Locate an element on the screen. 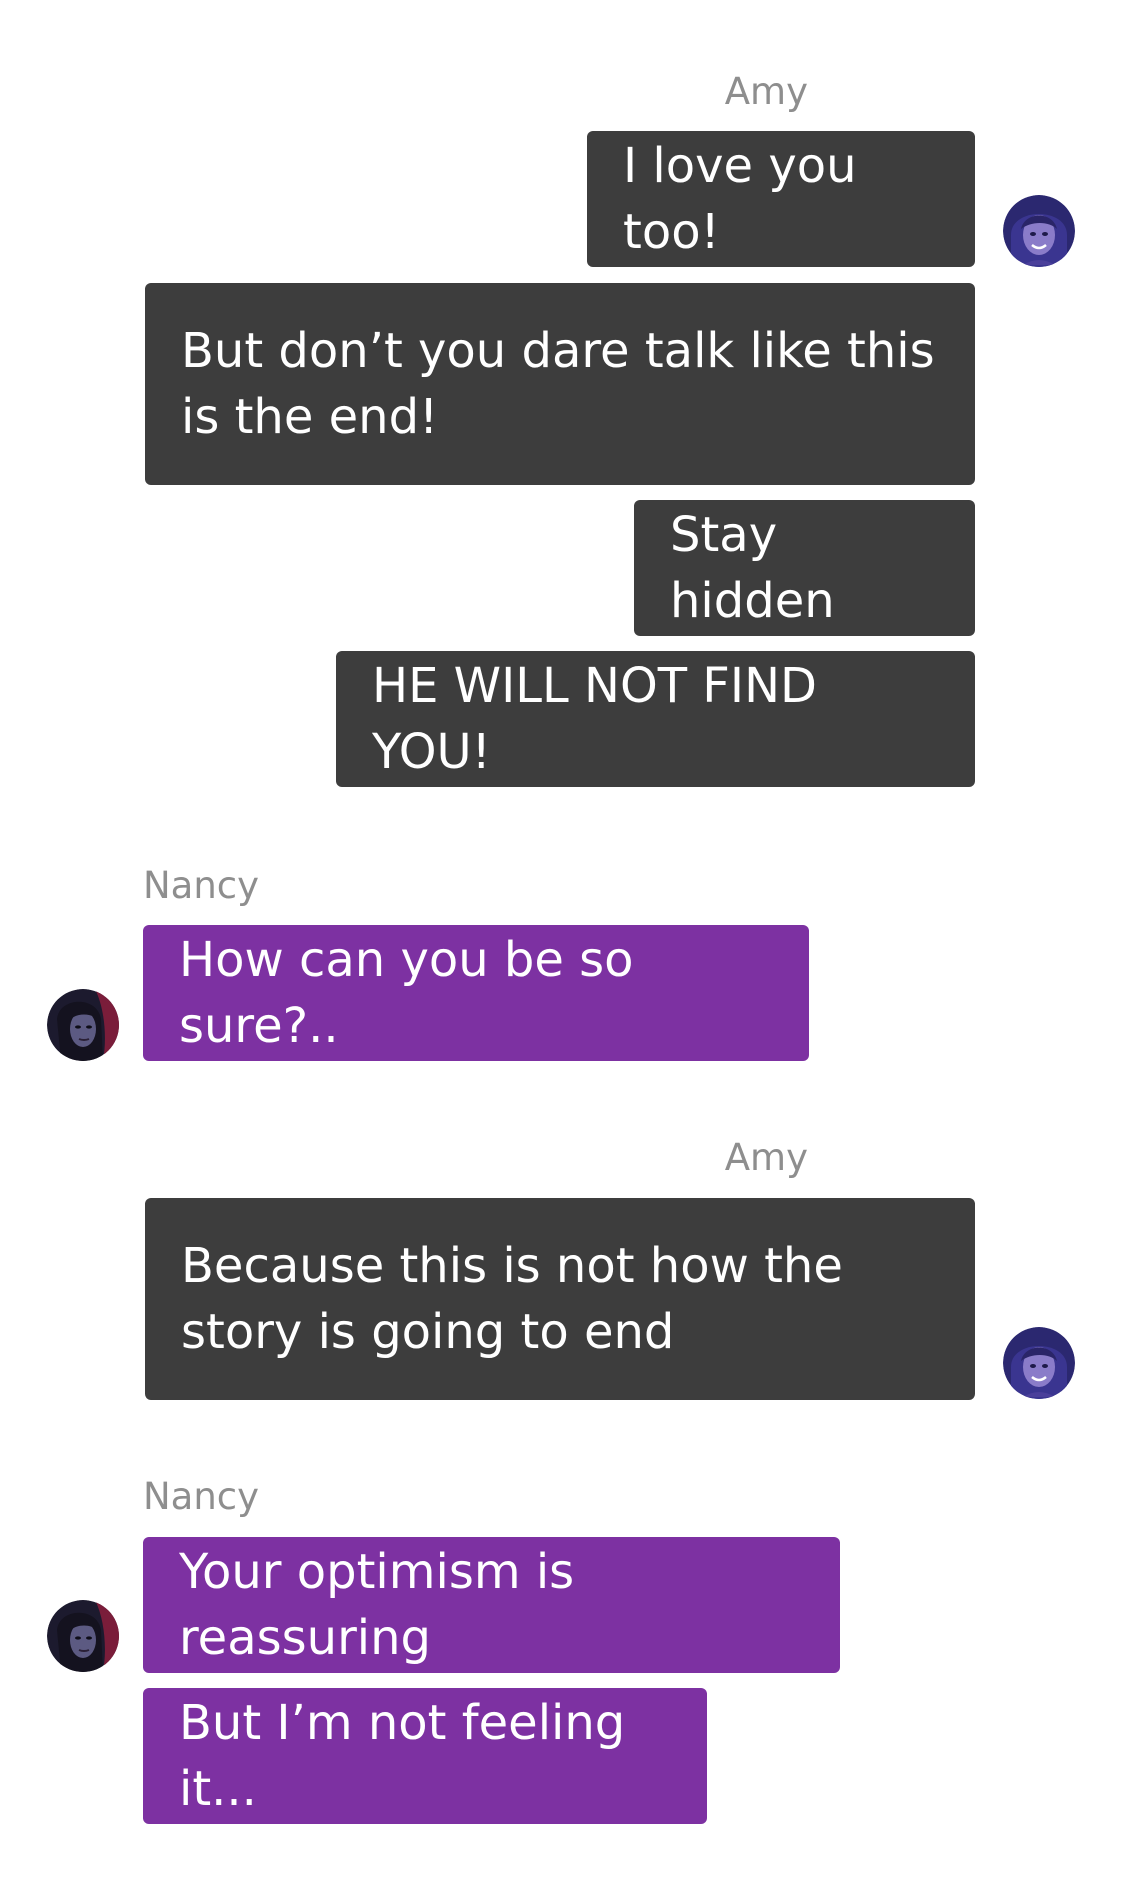 The image size is (1125, 1900). message-bubble-amy: HE WILL NOT FIND YOU! is located at coordinates (655, 719).